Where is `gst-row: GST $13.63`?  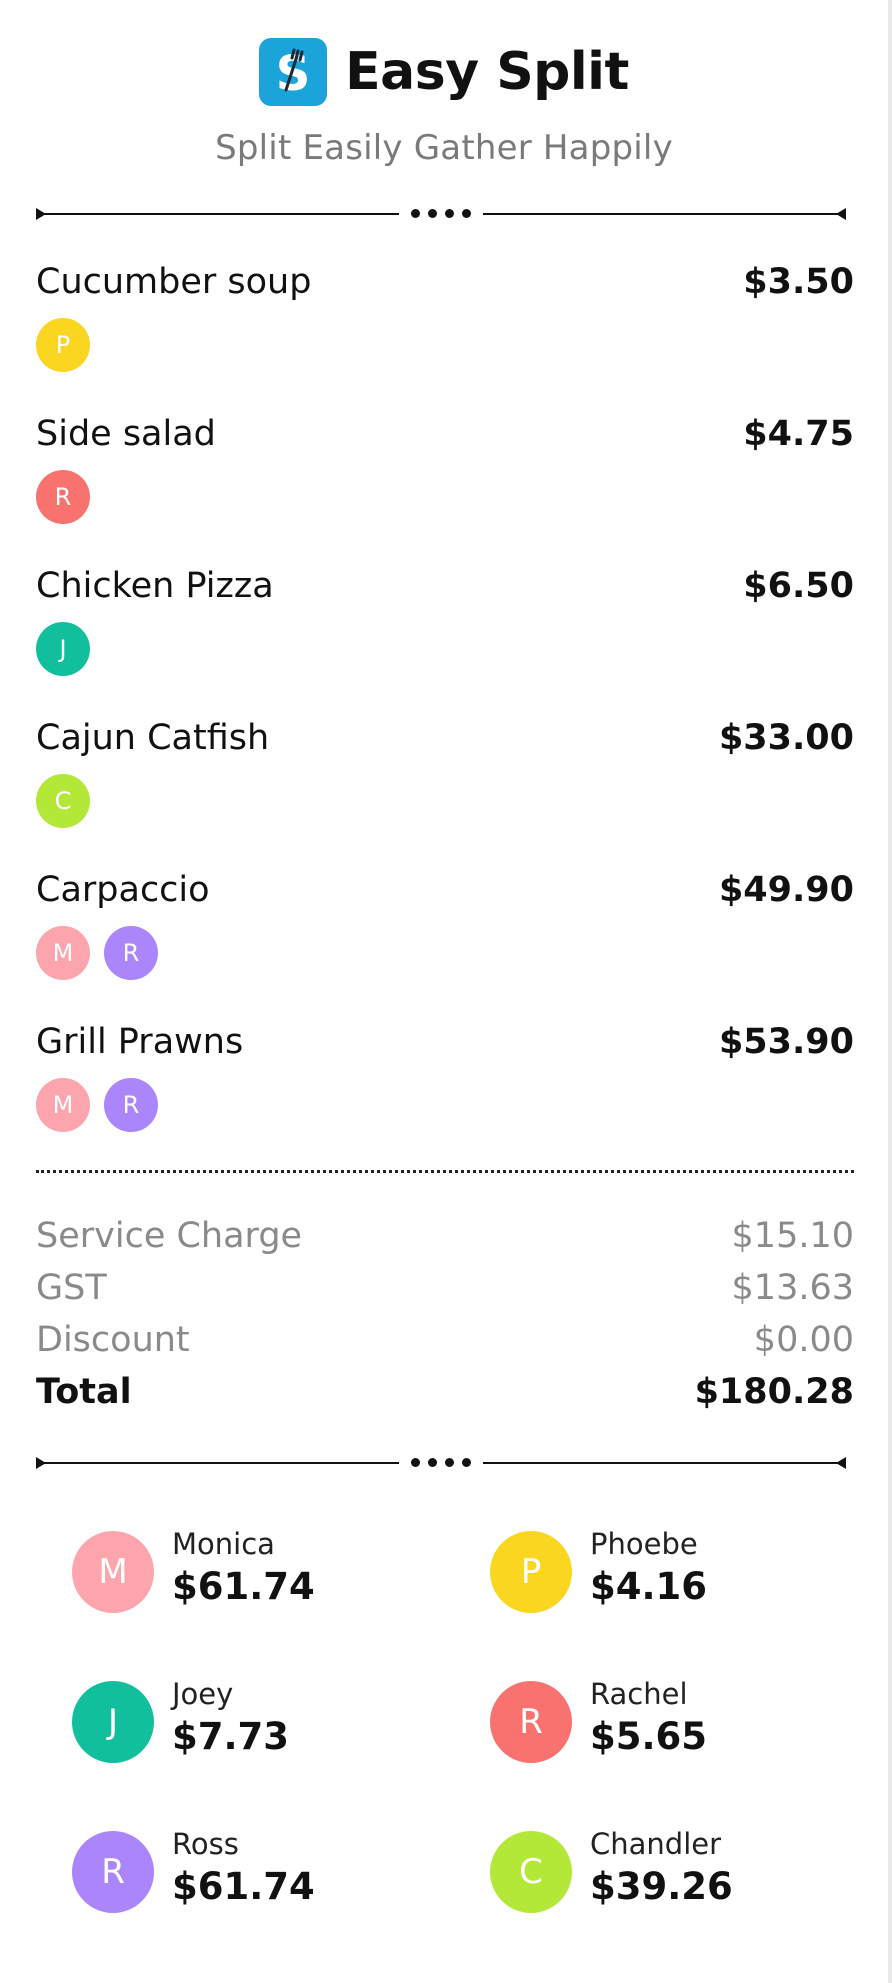 gst-row: GST $13.63 is located at coordinates (445, 1293).